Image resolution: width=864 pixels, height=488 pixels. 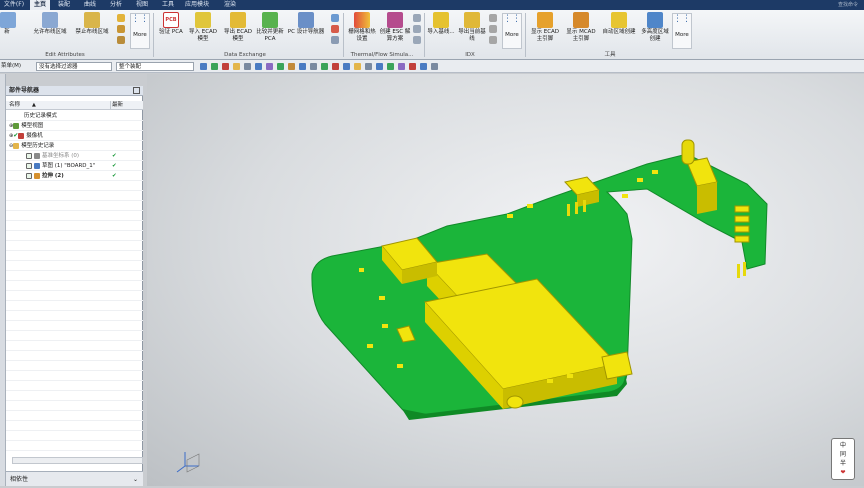 What do you see at coordinates (238, 27) in the screenshot?
I see `export-ecad-button: 导出 ECAD 模型` at bounding box center [238, 27].